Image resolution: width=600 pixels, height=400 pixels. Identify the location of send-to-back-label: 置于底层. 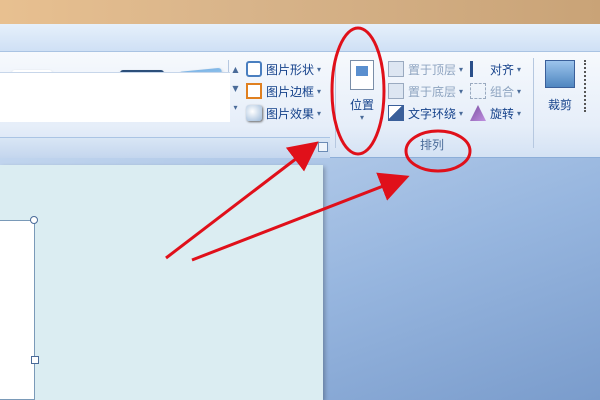
(432, 91).